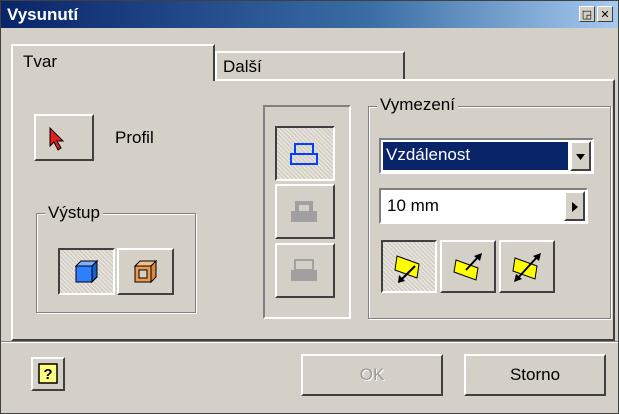 The image size is (619, 414). I want to click on profile-select-button, so click(64, 137).